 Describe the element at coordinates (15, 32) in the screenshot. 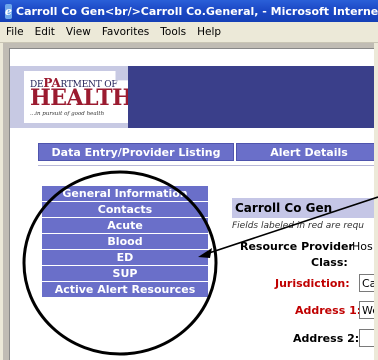

I see `menu-file: File` at that location.